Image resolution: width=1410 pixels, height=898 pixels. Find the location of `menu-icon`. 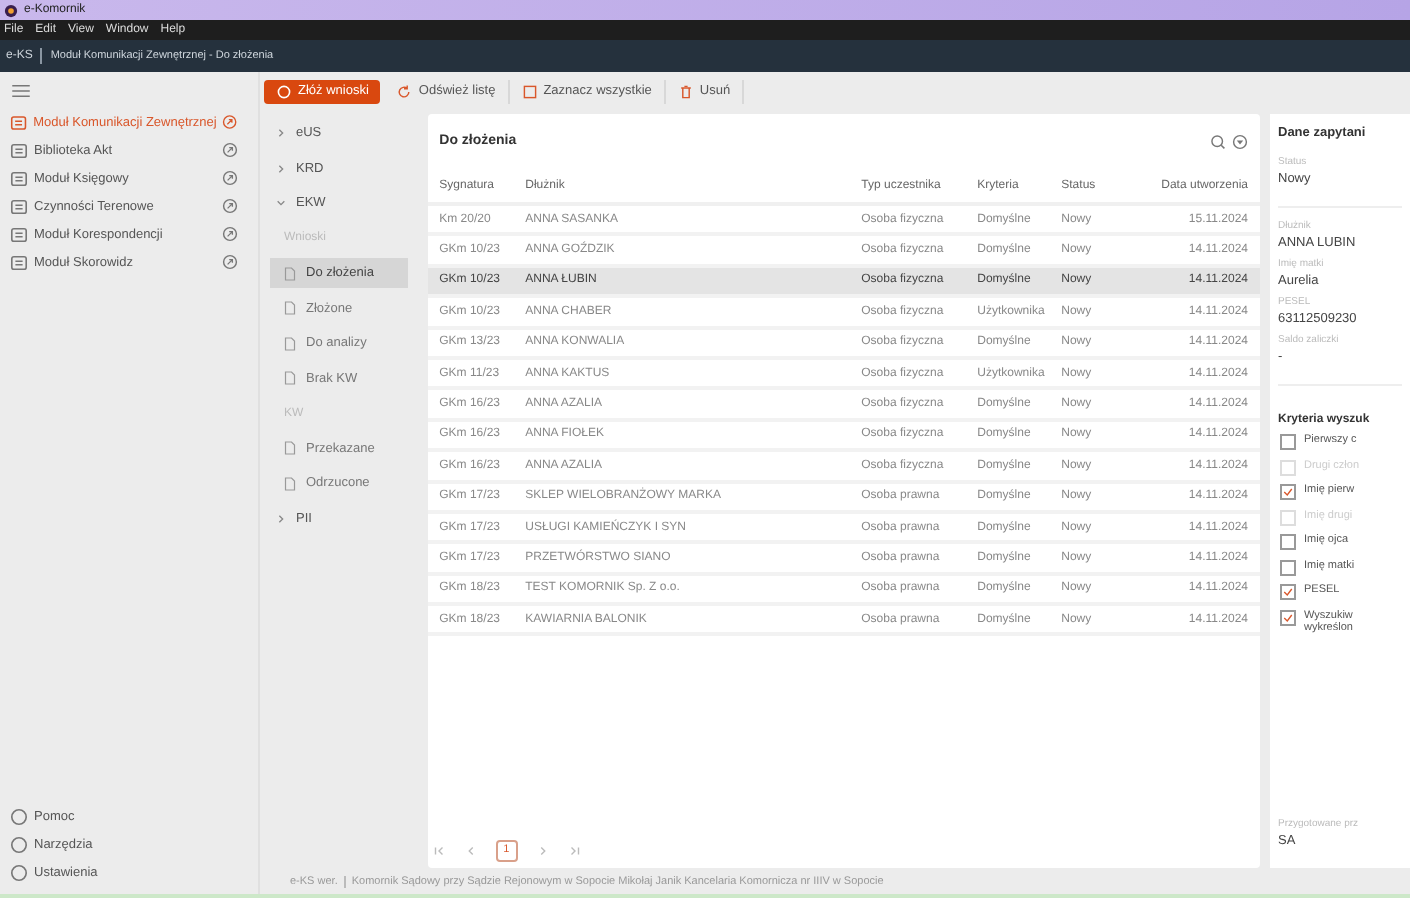

menu-icon is located at coordinates (21, 91).